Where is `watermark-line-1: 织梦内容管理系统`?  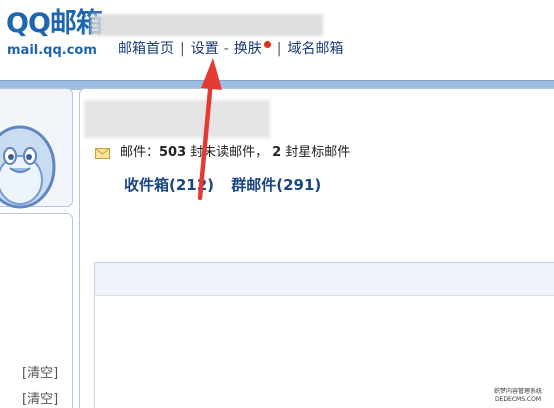 watermark-line-1: 织梦内容管理系统 is located at coordinates (517, 391).